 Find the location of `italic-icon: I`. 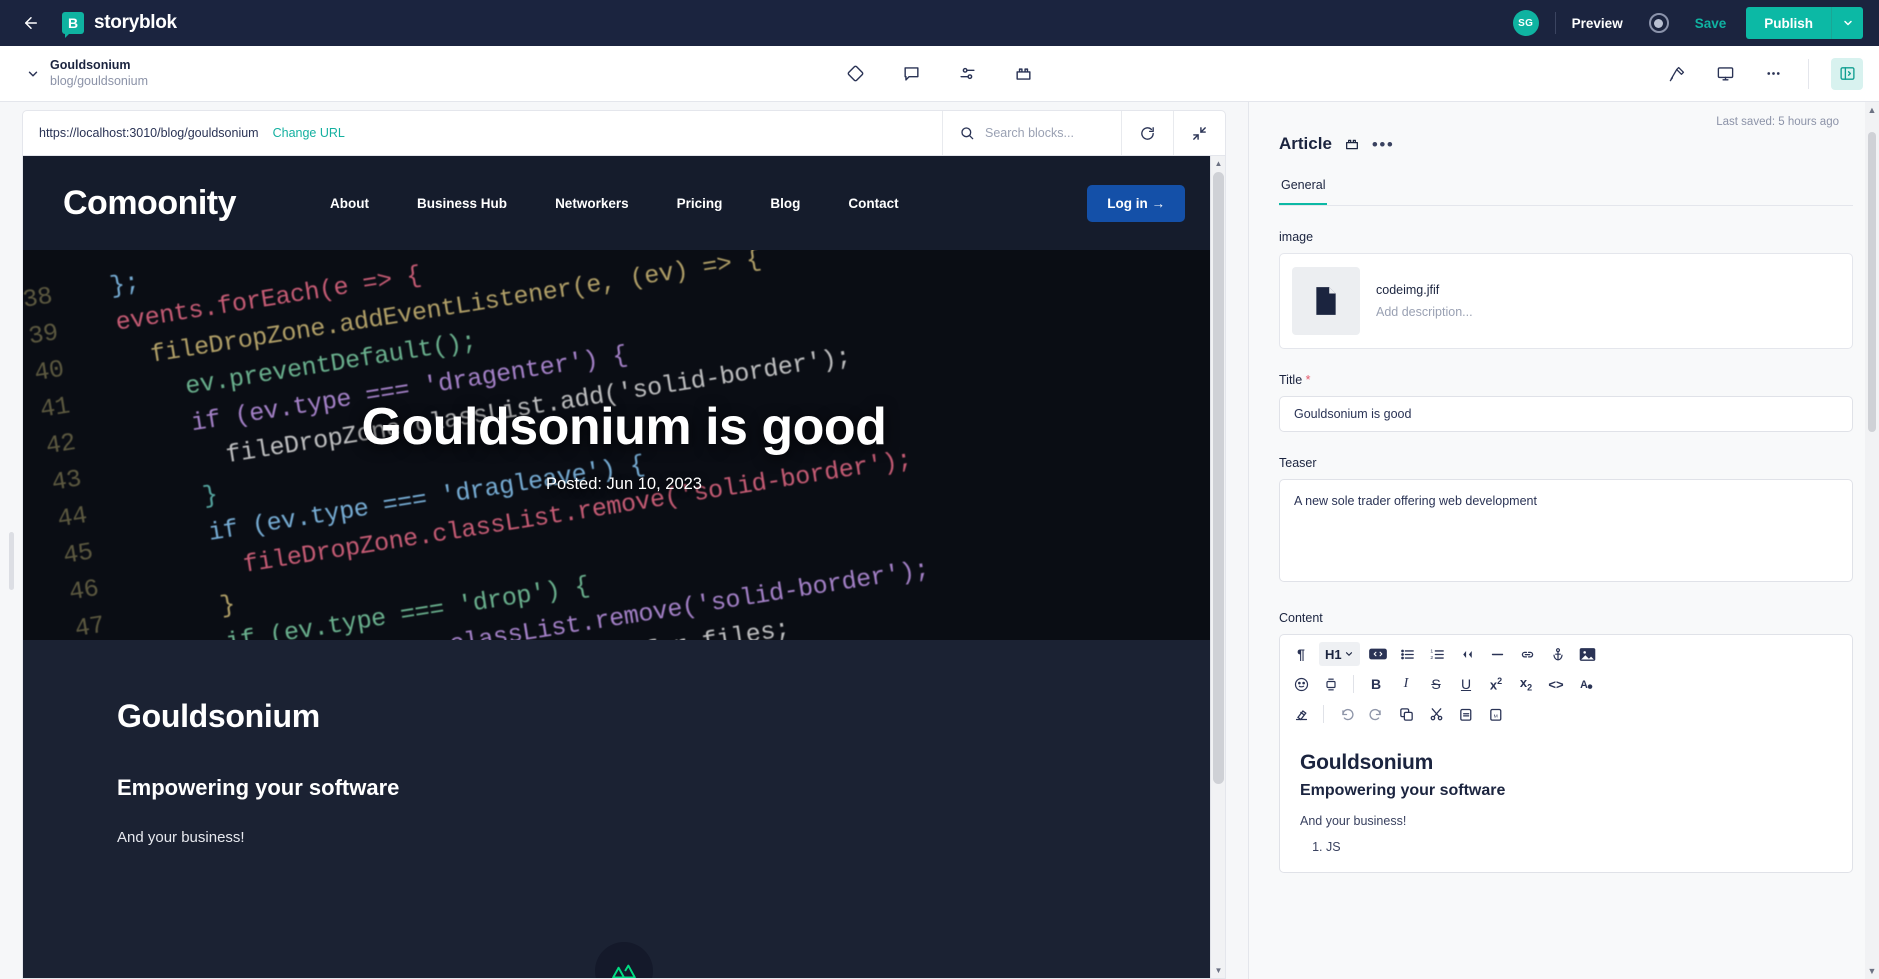

italic-icon: I is located at coordinates (1406, 684).